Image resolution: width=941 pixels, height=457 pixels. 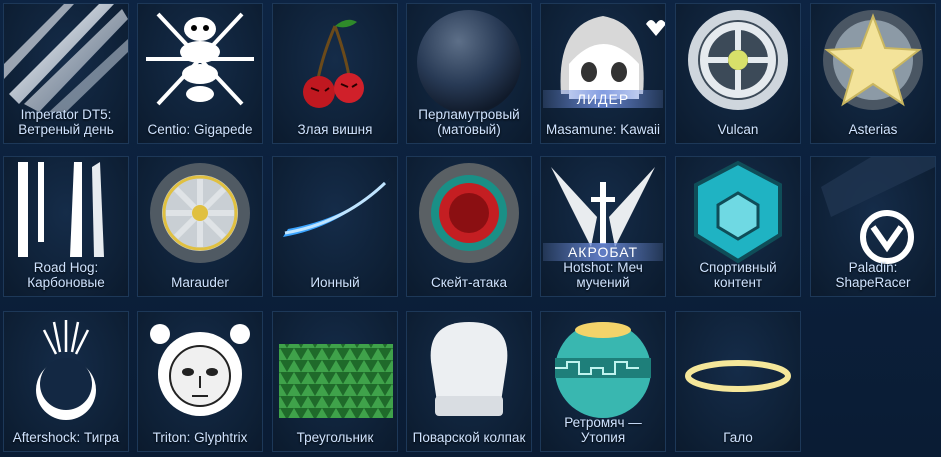 I want to click on carbon-stripes-decal-icon, so click(x=61, y=209).